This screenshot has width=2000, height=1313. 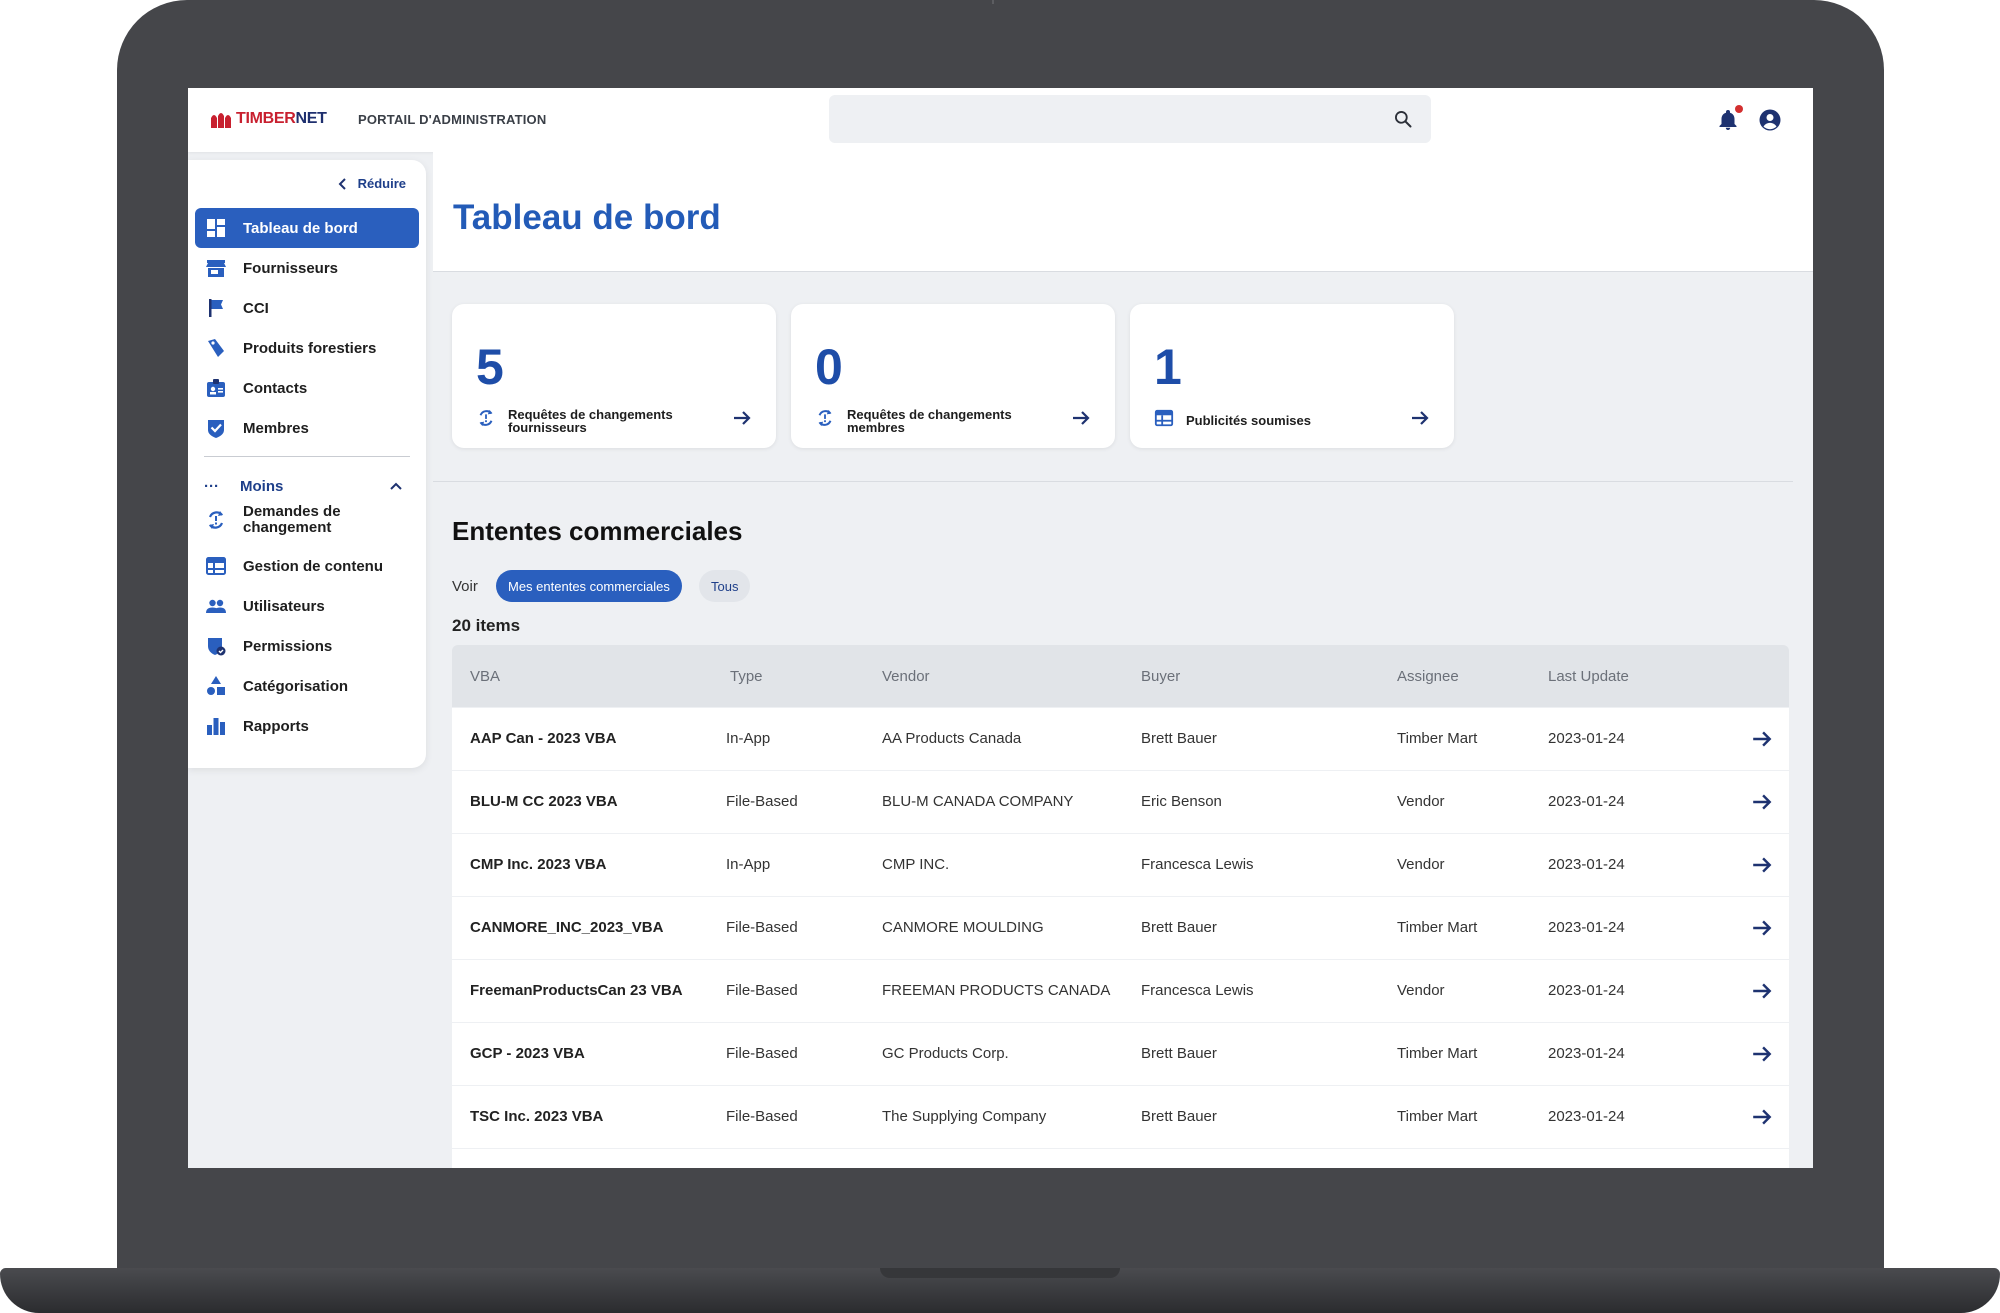 What do you see at coordinates (538, 864) in the screenshot?
I see `cell-vba: CMP Inc. 2023 VBA` at bounding box center [538, 864].